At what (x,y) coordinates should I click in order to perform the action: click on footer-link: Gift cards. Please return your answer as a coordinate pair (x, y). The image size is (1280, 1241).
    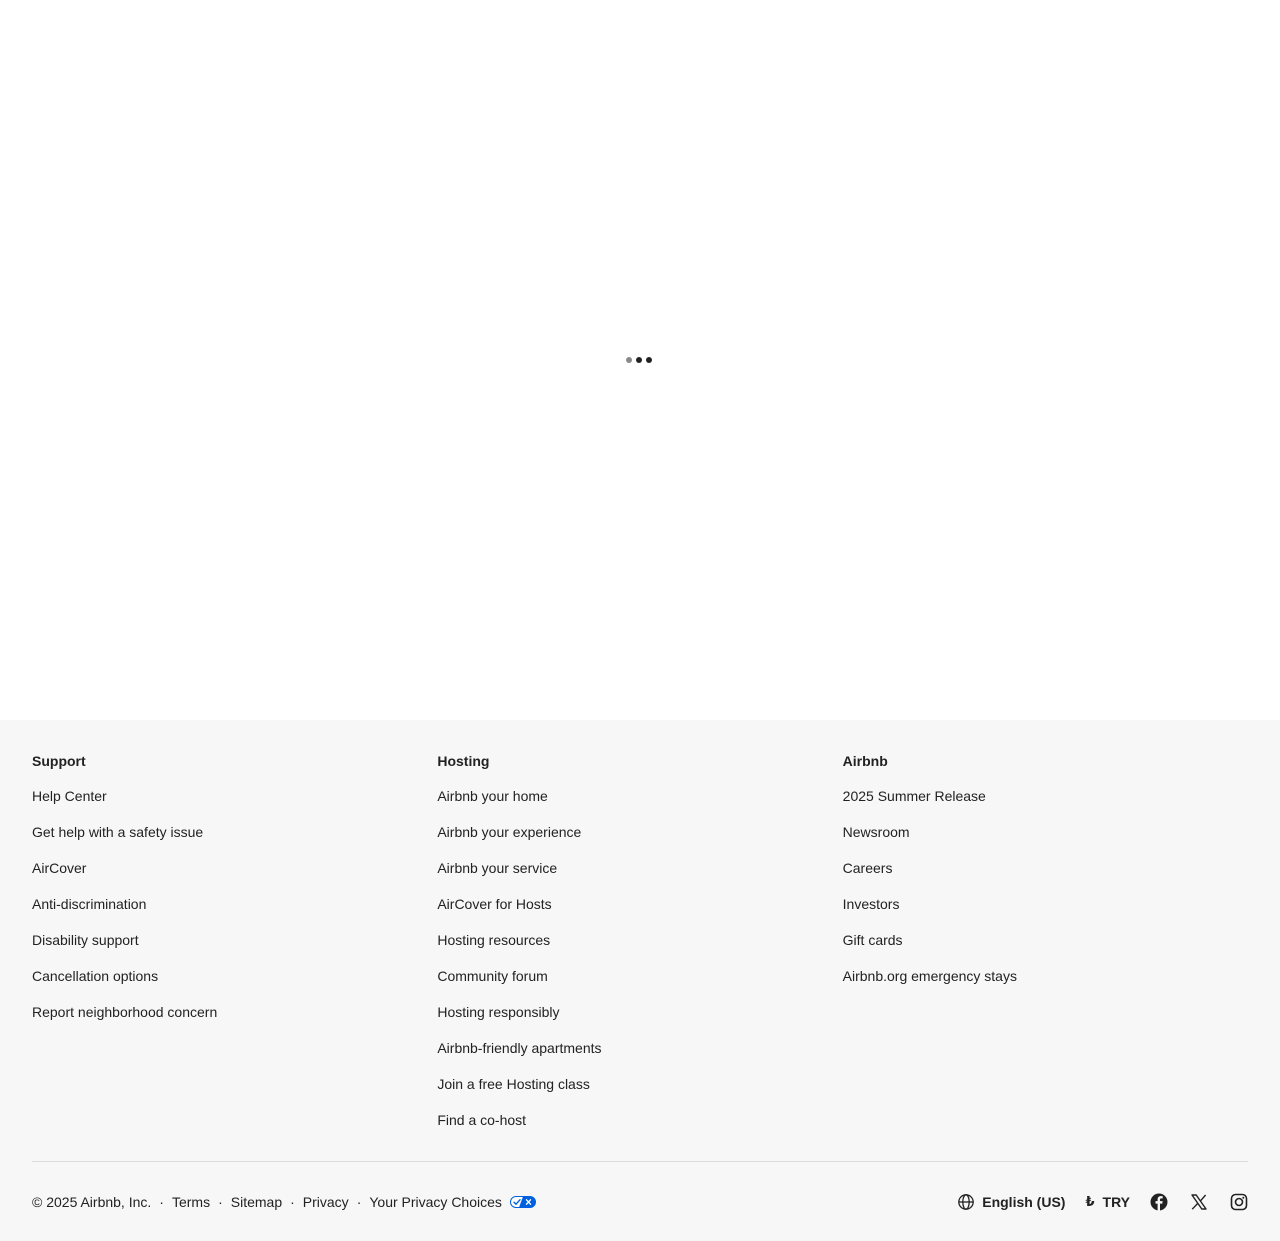
    Looking at the image, I should click on (1045, 949).